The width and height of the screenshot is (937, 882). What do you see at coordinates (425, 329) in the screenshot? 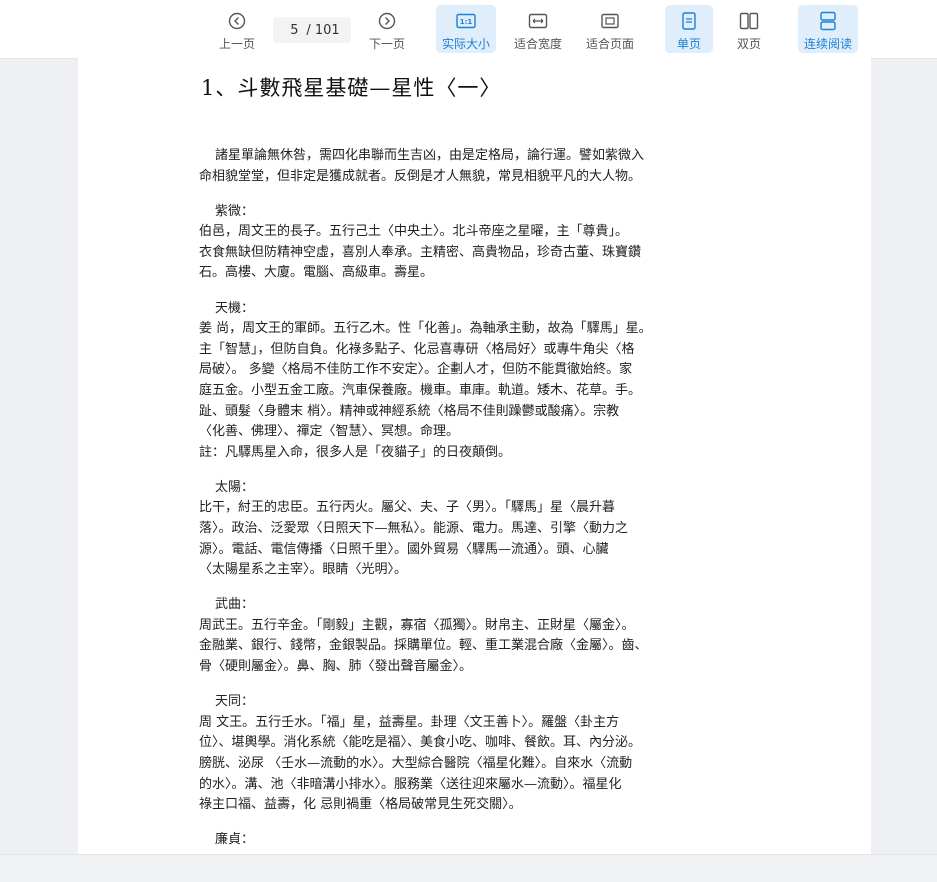
I see `text-line: 姜 尚，周文王的軍師。五行乙木。性「化善」。為軸承主動，故為「驛馬」星。` at bounding box center [425, 329].